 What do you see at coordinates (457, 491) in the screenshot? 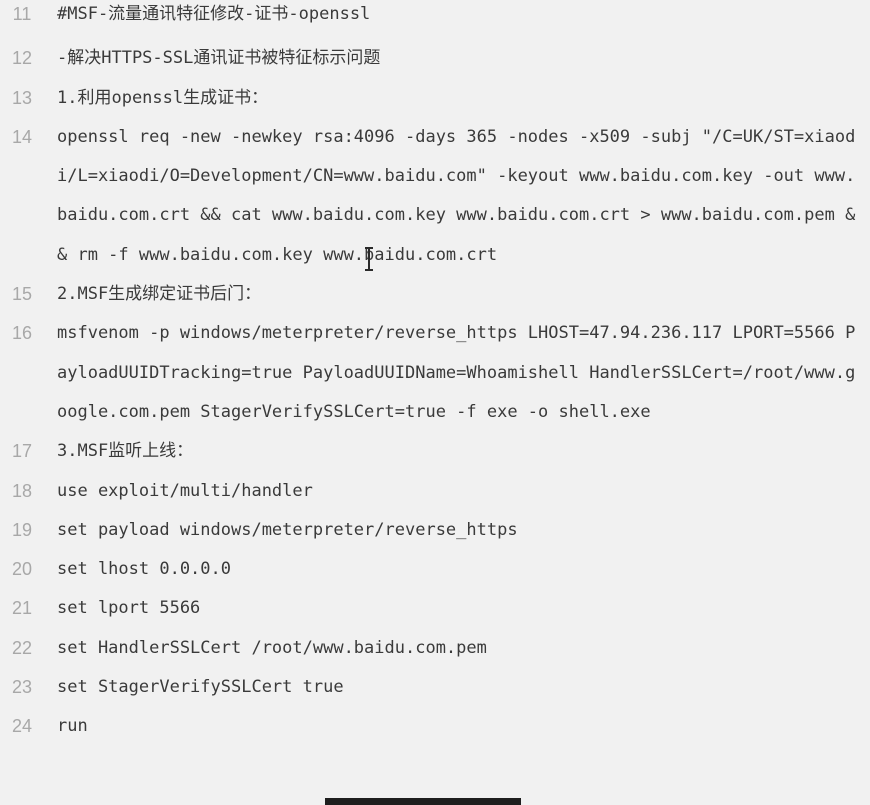
I see `code-text: use exploit/multi/handler` at bounding box center [457, 491].